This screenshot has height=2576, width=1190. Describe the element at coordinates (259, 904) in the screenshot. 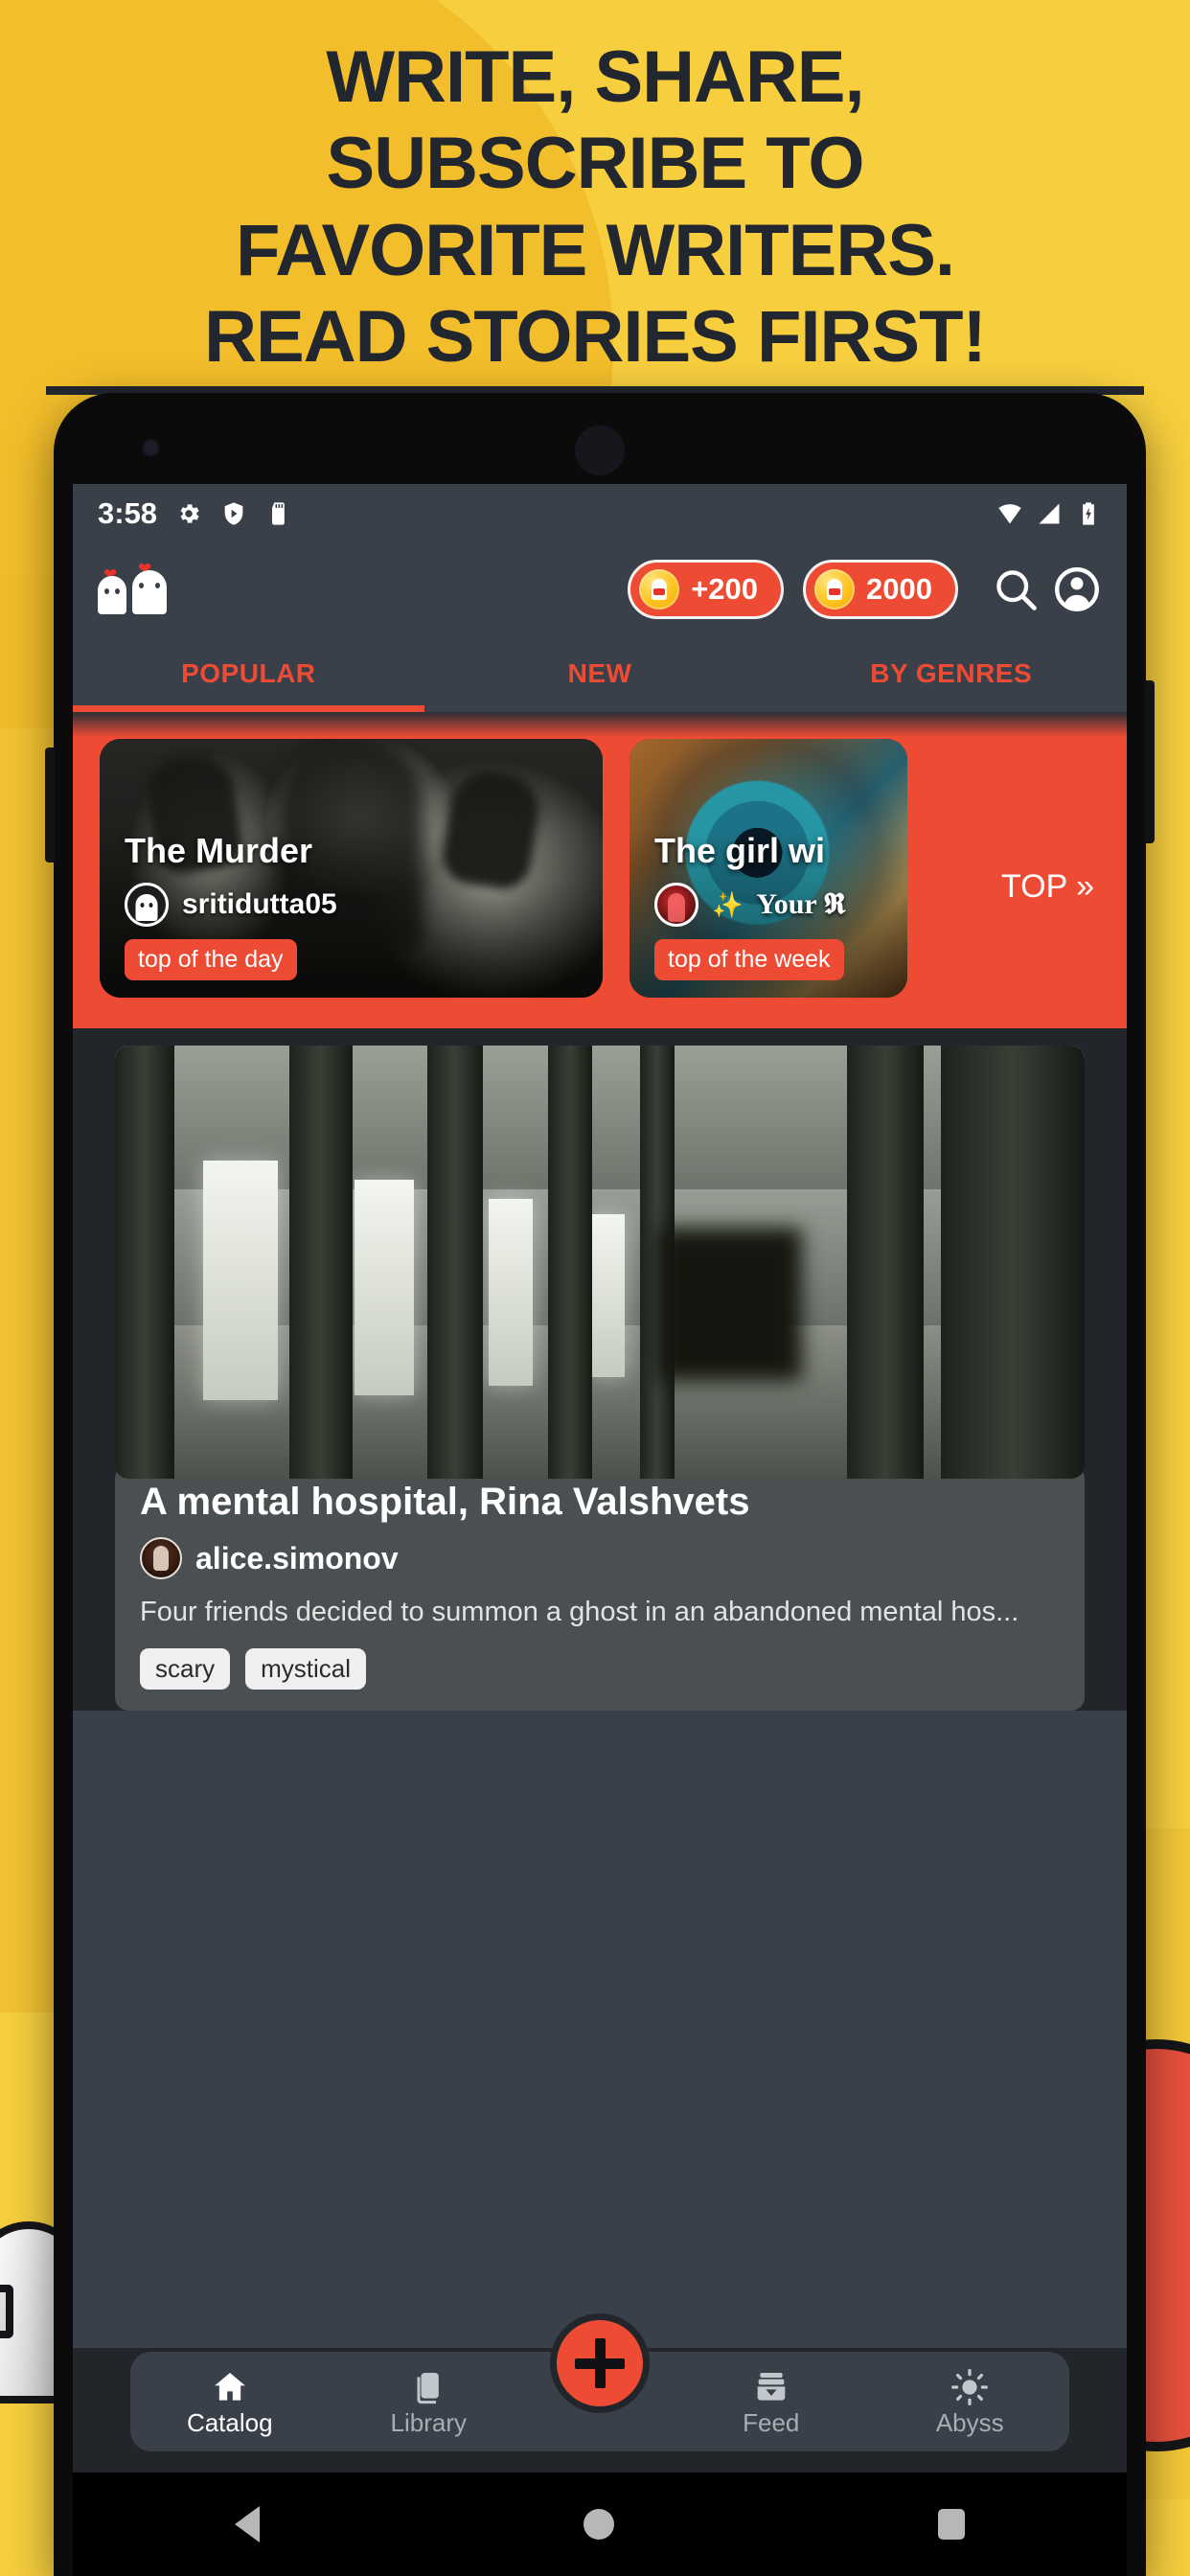

I see `featured-card-author-name: sritidutta05` at that location.